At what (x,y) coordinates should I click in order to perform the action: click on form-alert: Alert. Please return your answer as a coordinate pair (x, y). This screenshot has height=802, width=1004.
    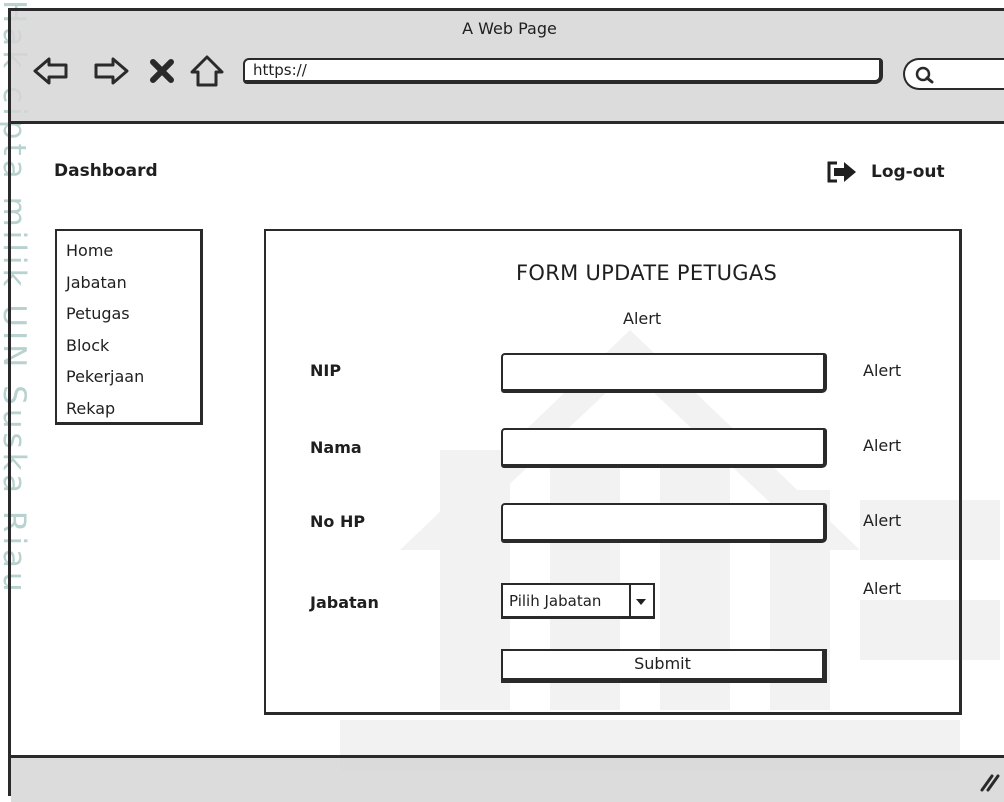
    Looking at the image, I should click on (642, 318).